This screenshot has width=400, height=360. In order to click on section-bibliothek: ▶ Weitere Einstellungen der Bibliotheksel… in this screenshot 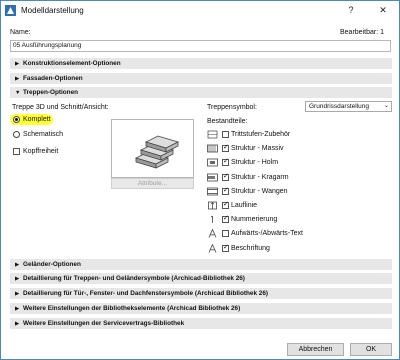, I will do `click(201, 308)`.